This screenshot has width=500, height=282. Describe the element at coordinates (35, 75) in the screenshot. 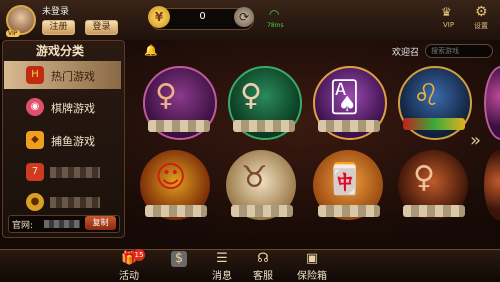

I see `hot-icon: H` at that location.